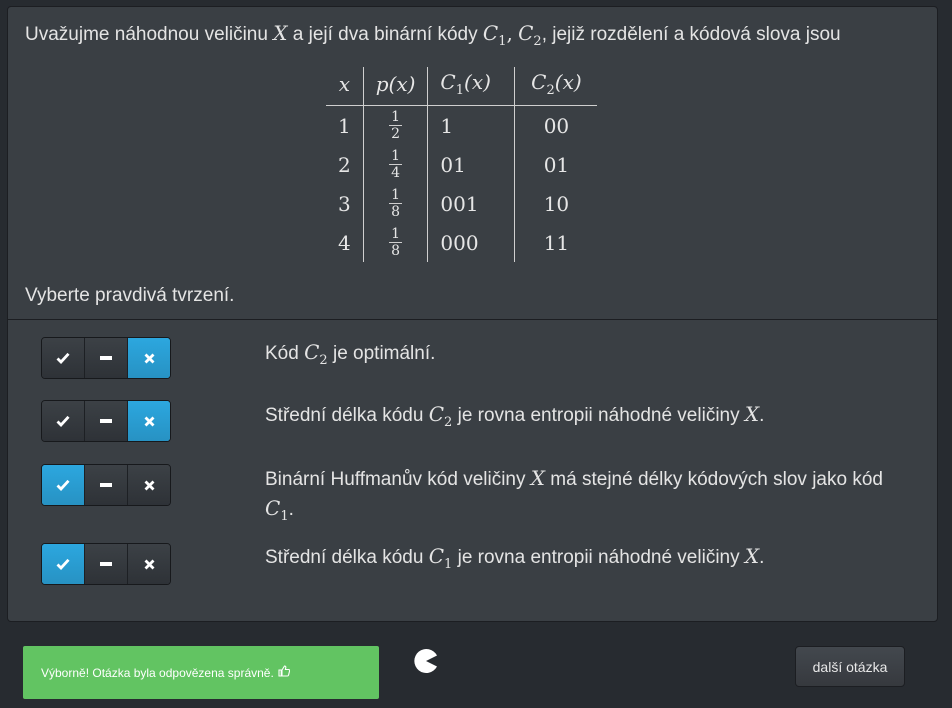  What do you see at coordinates (344, 164) in the screenshot?
I see `cell-x: 2` at bounding box center [344, 164].